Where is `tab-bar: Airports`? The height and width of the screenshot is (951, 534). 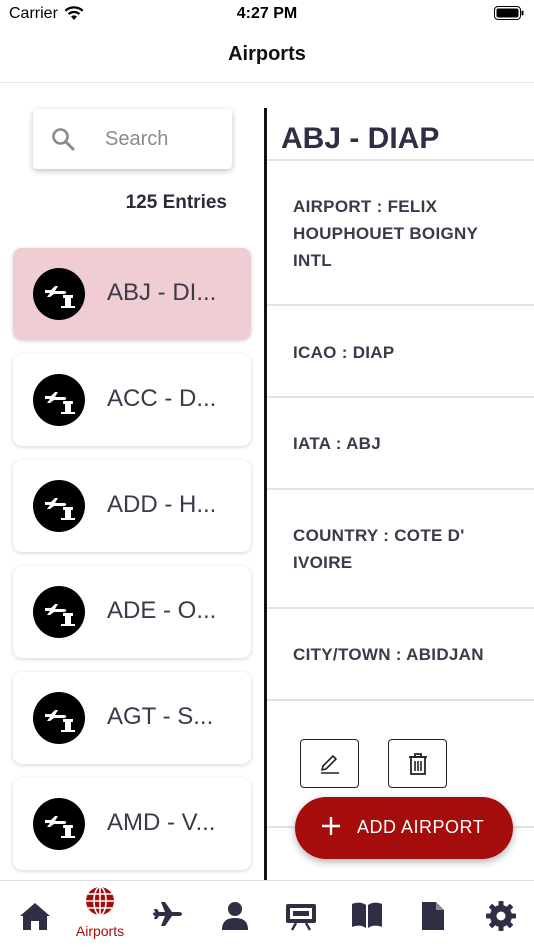
tab-bar: Airports is located at coordinates (267, 915).